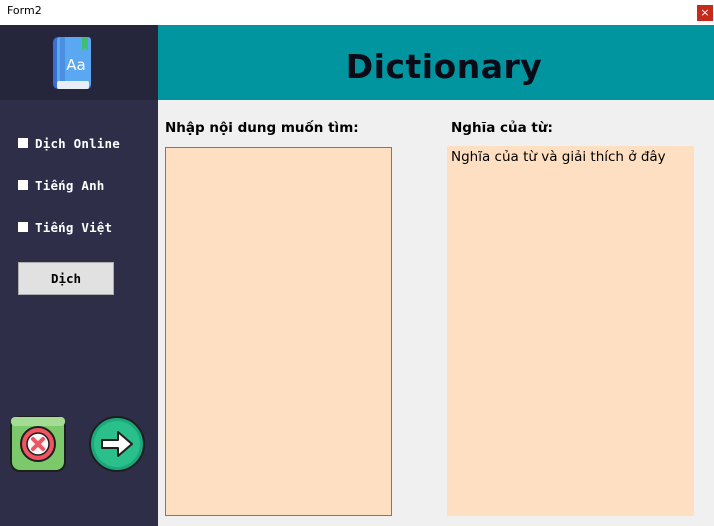 The height and width of the screenshot is (526, 714). I want to click on close-circle-icon, so click(38, 444).